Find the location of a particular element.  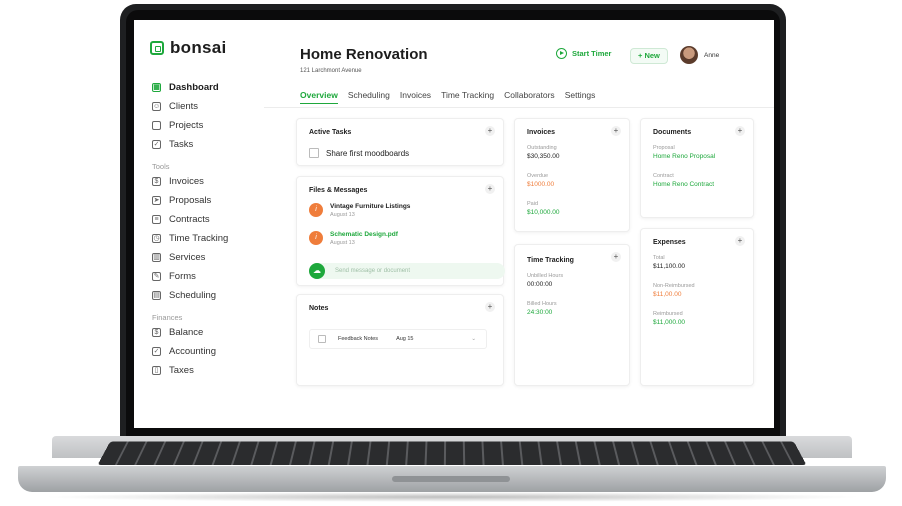

billed-label: Billed Hours is located at coordinates (542, 304).